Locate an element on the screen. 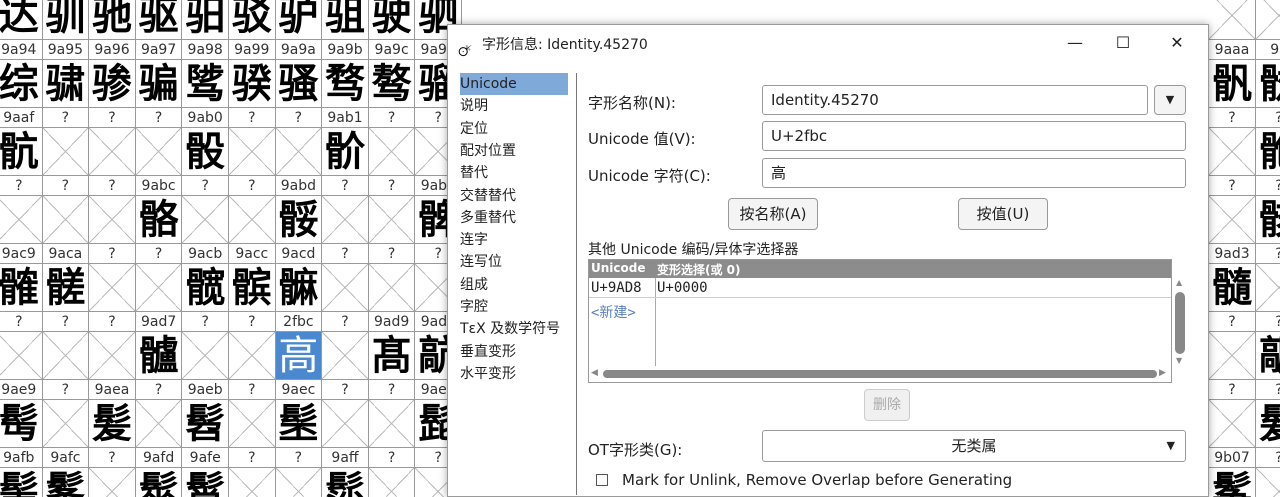 The height and width of the screenshot is (497, 1280). glyph-code-label: 9aff is located at coordinates (345, 458).